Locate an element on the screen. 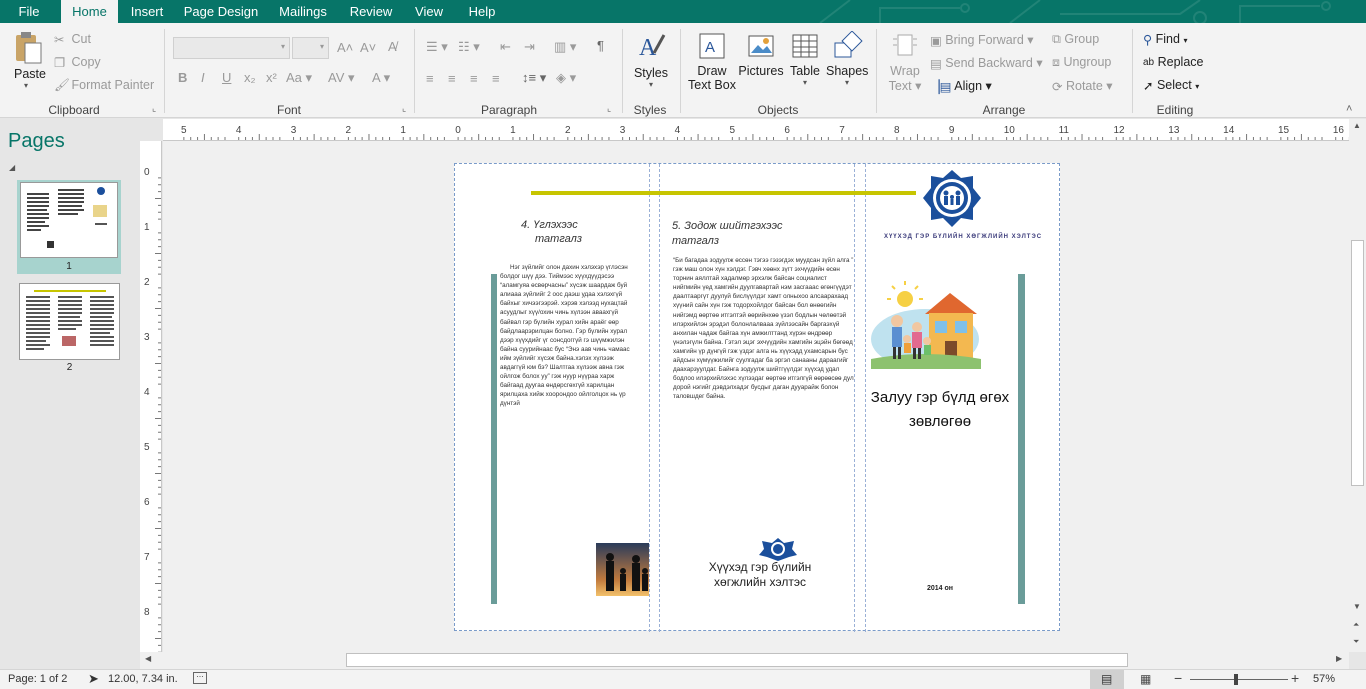  decrease-indent-icon: ⇤ is located at coordinates (505, 47).